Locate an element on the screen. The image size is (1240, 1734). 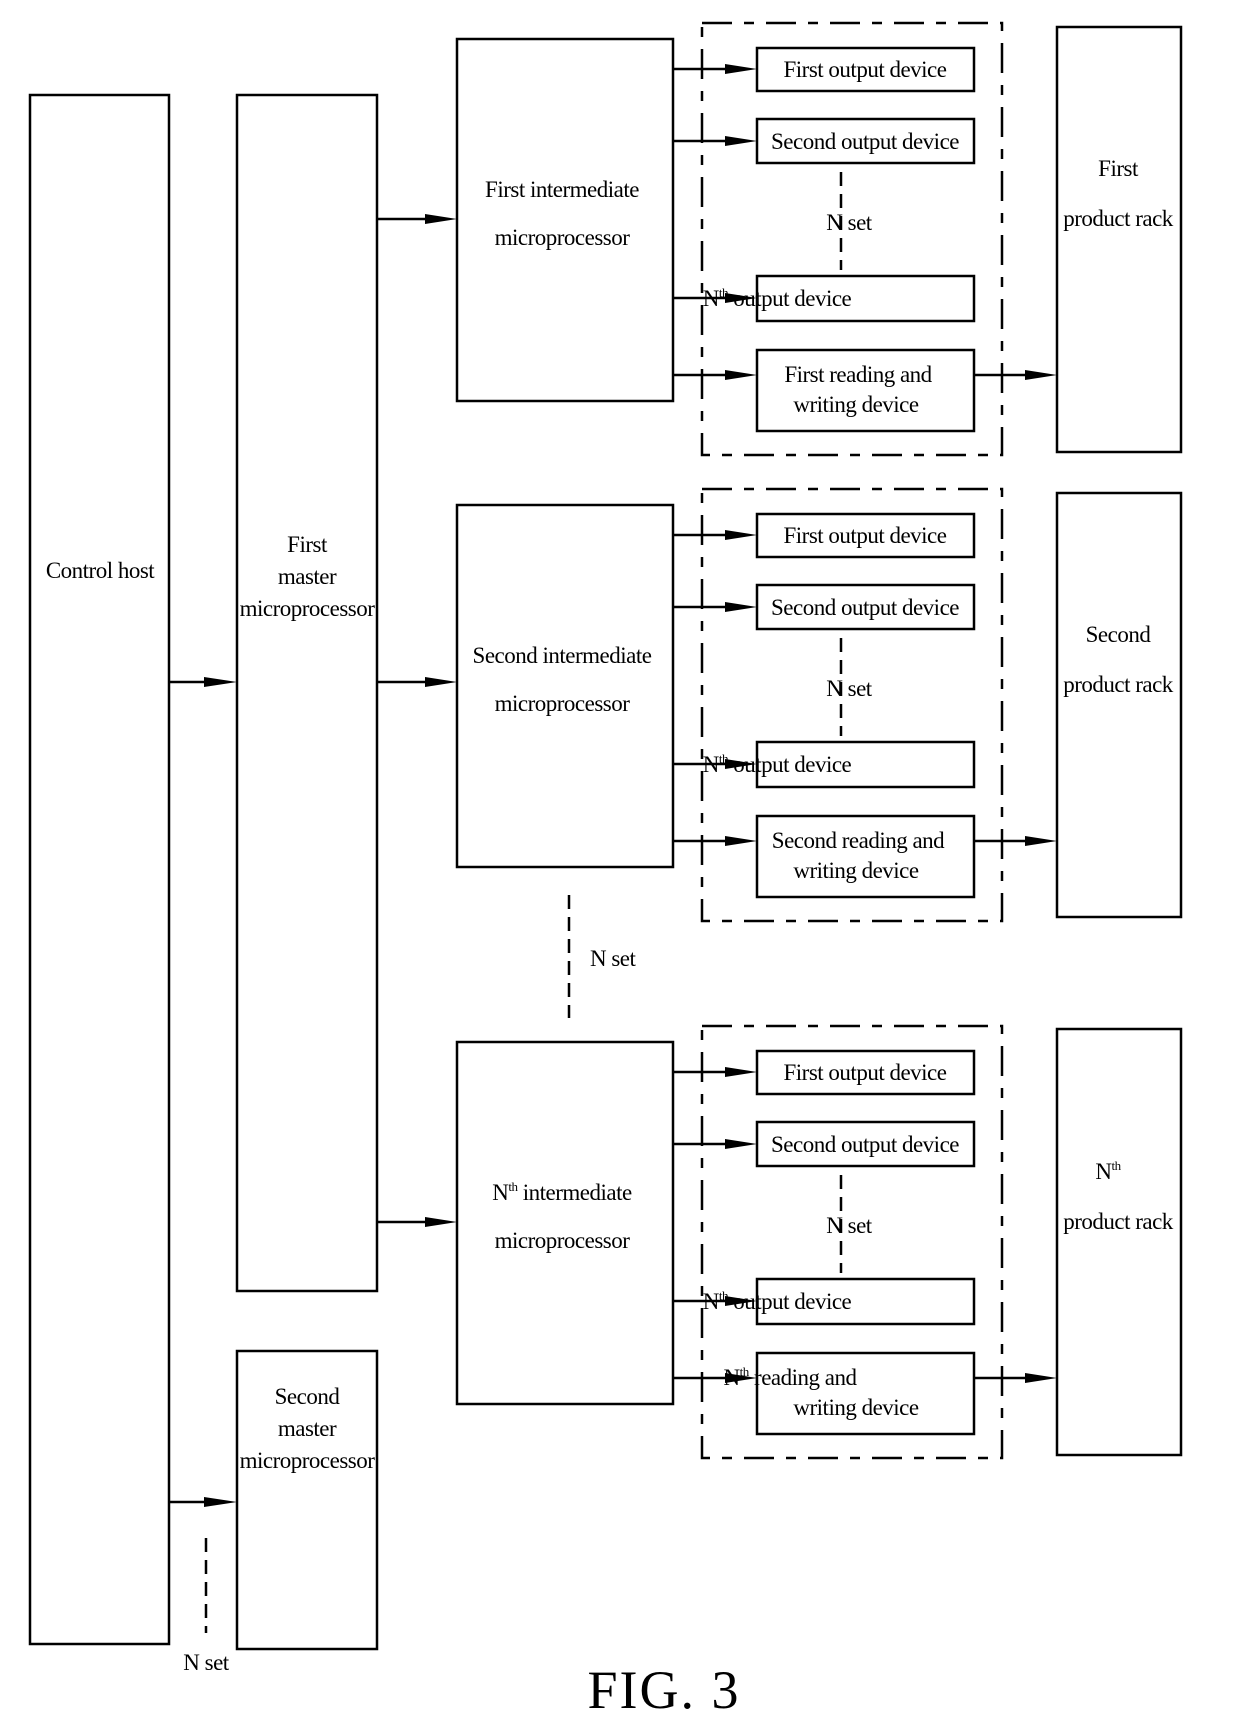
first-intermediate-label-line1: First intermediate is located at coordinates (562, 189).